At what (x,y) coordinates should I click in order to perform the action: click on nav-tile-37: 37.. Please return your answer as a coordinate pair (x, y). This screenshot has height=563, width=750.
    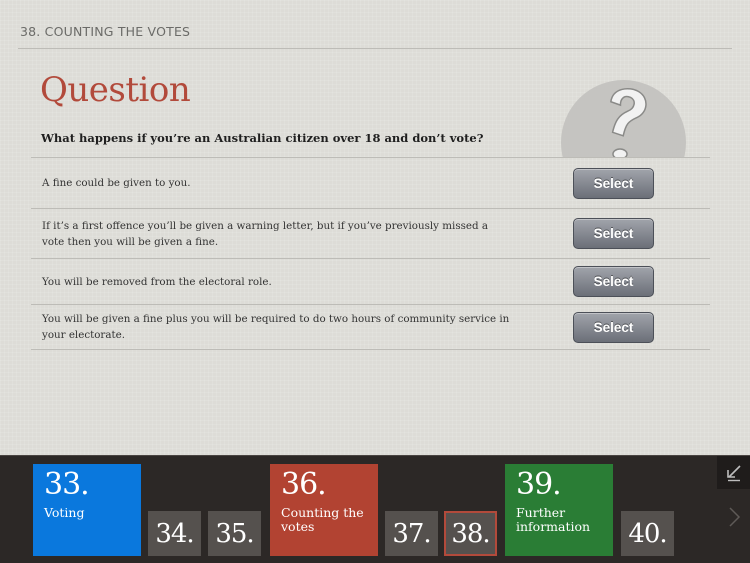
    Looking at the image, I should click on (411, 533).